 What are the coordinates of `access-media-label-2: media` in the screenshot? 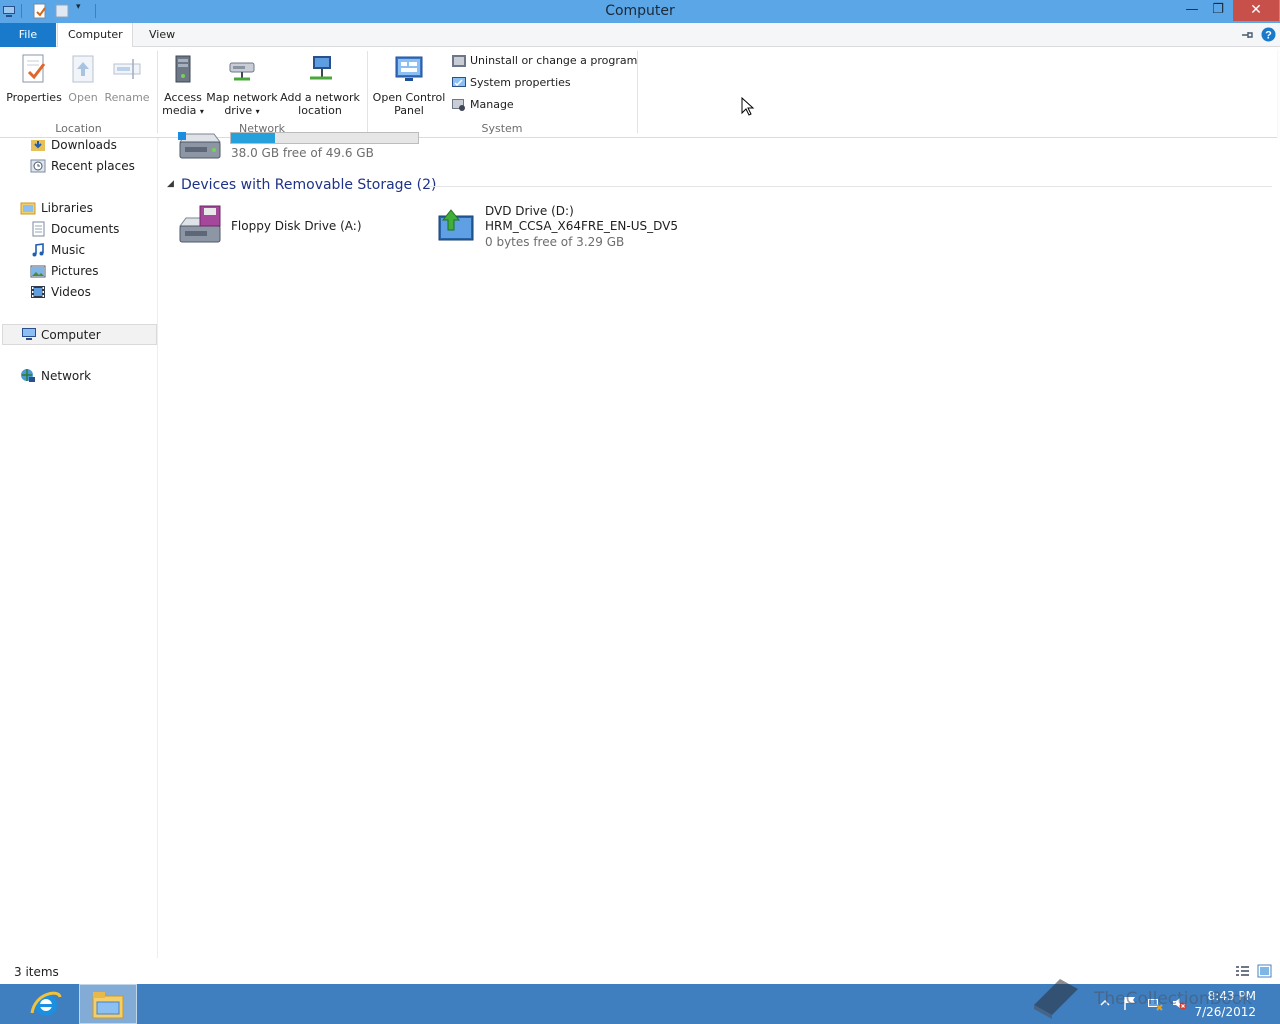 It's located at (179, 110).